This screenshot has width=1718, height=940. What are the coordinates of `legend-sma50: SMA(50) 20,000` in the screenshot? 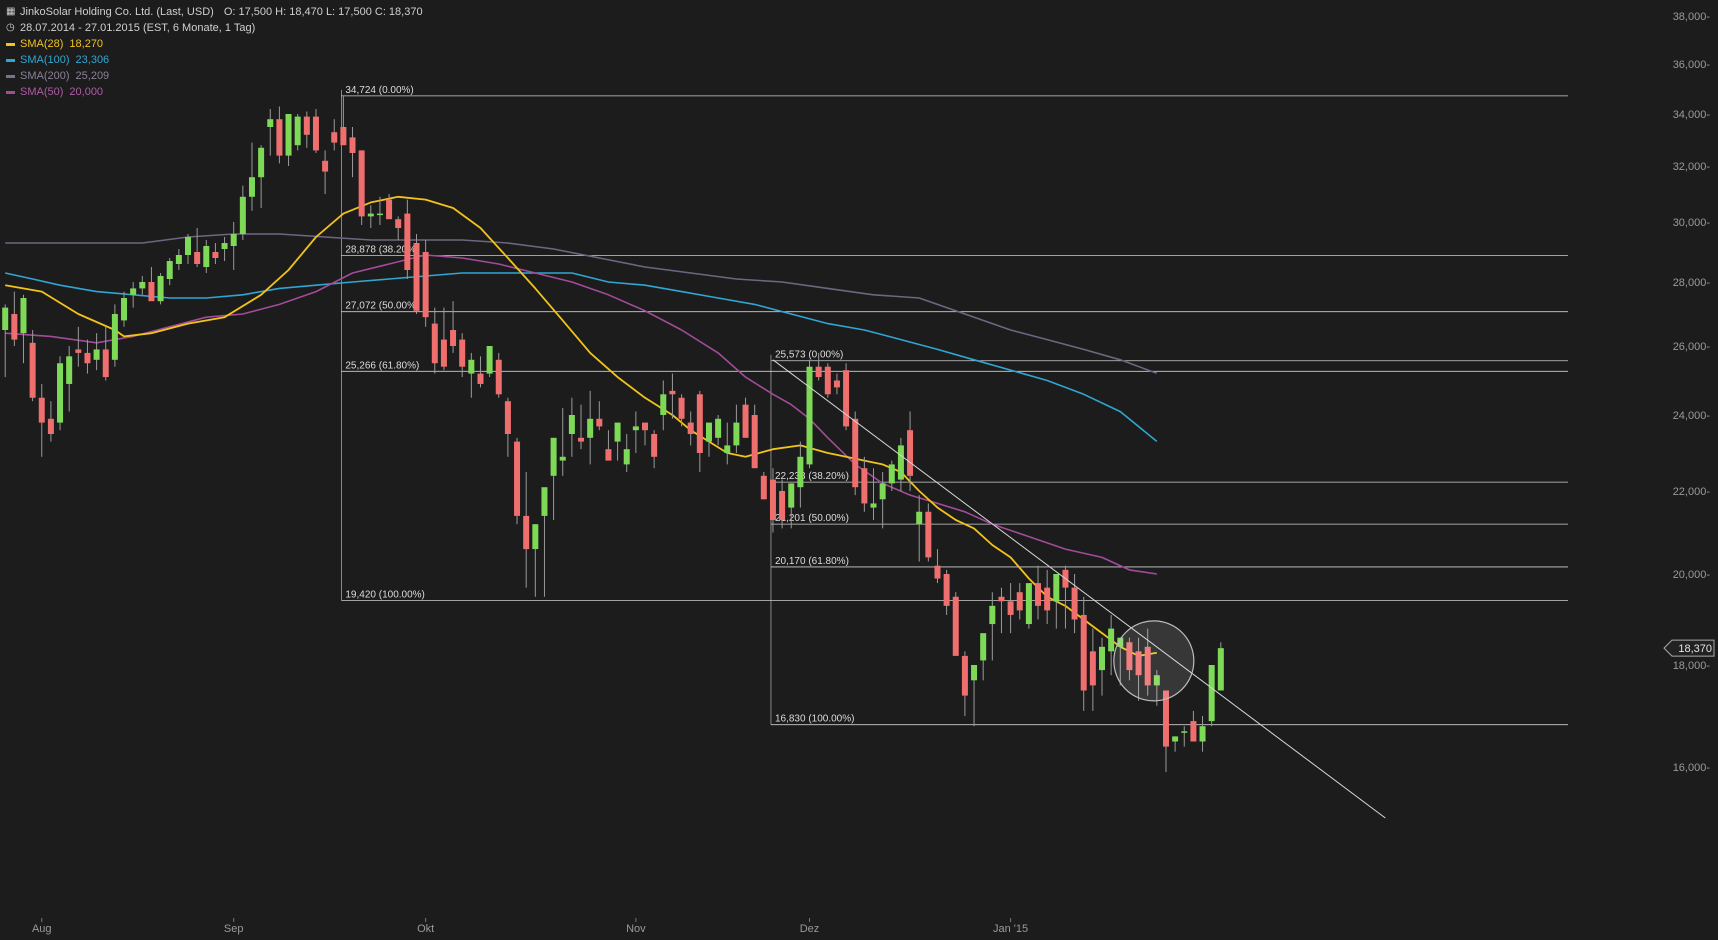 It's located at (214, 92).